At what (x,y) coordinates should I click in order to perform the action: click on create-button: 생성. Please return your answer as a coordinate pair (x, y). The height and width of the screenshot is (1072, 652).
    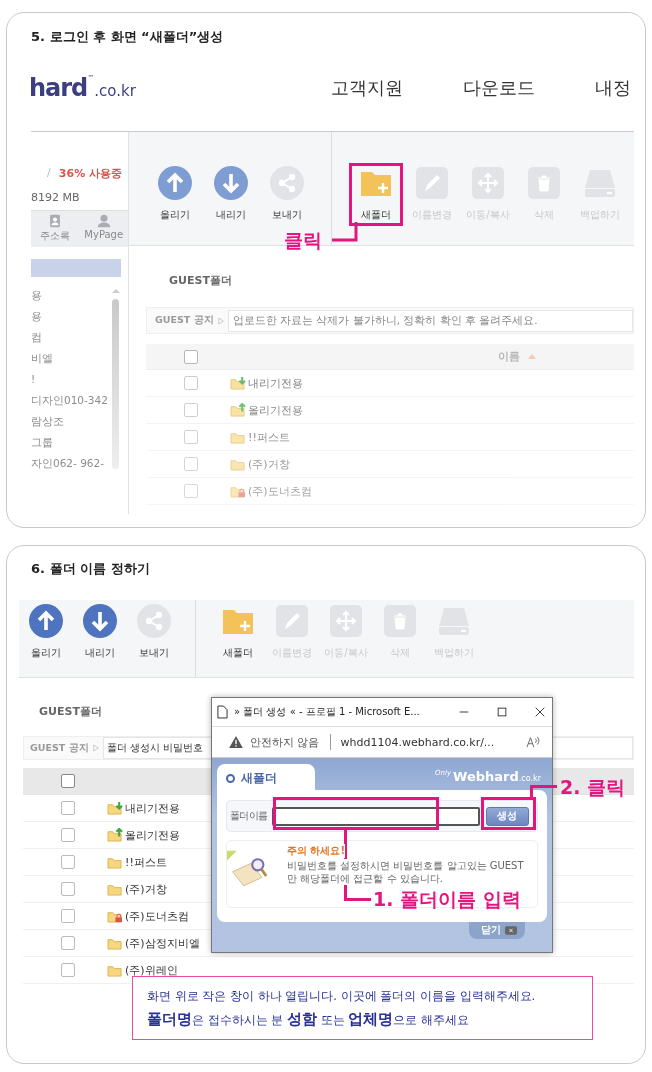
    Looking at the image, I should click on (507, 816).